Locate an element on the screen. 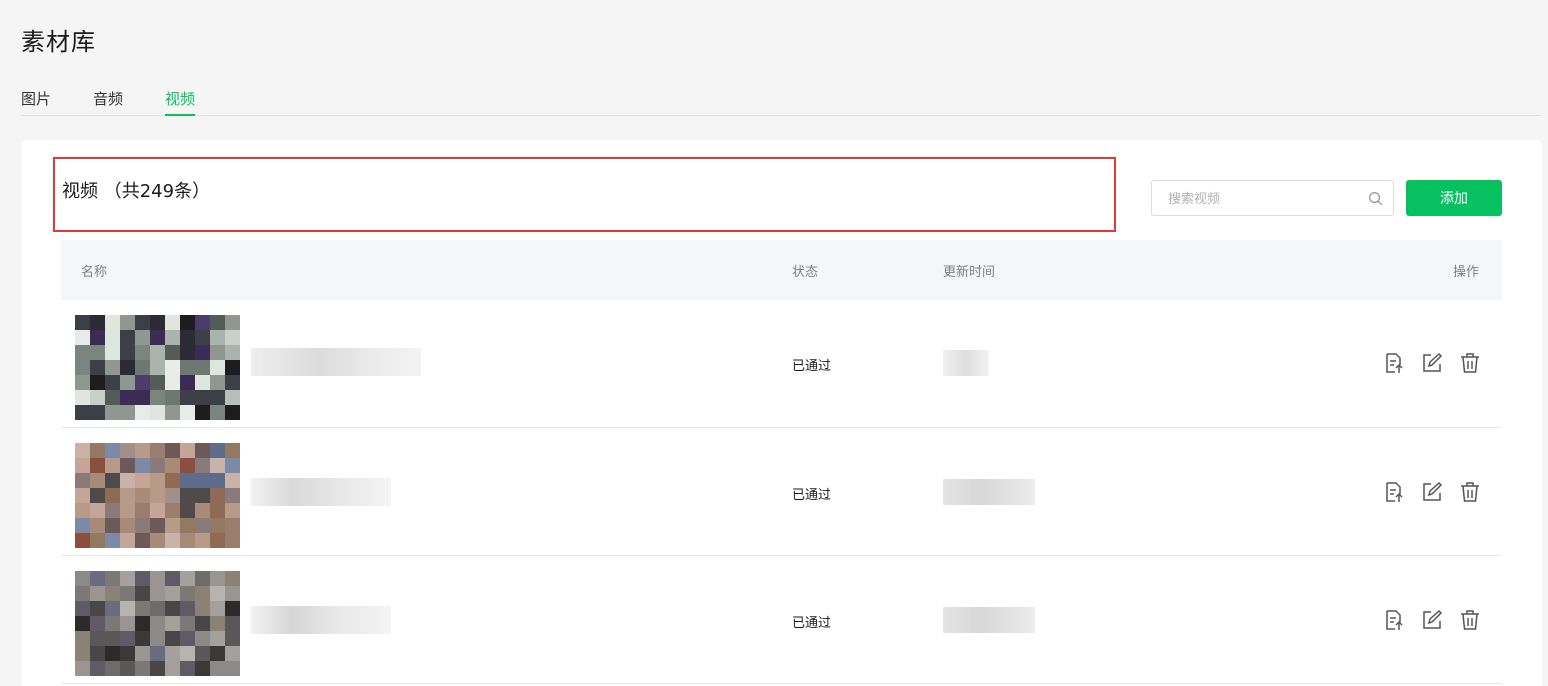  add-button: 添加 is located at coordinates (1454, 198).